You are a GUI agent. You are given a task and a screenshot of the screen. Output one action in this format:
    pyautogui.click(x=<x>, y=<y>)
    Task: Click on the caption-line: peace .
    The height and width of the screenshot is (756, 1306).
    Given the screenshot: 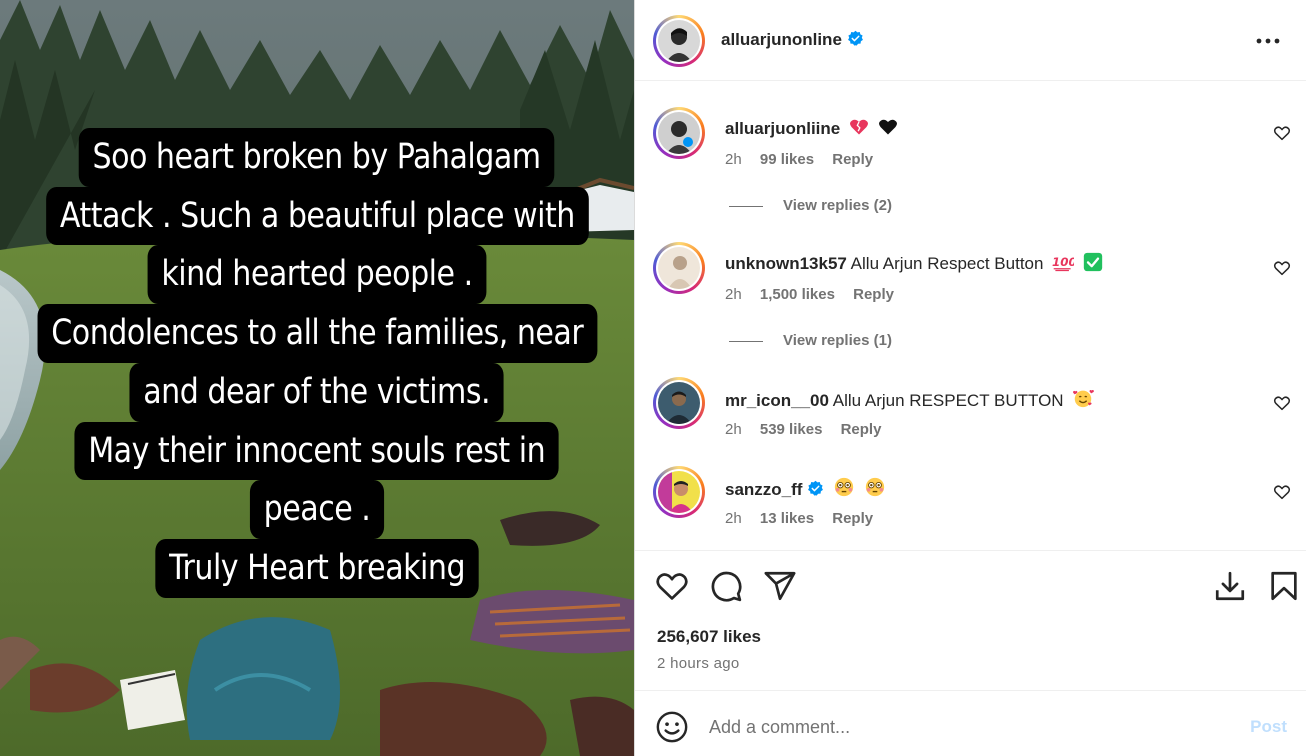 What is the action you would take?
    pyautogui.click(x=317, y=509)
    